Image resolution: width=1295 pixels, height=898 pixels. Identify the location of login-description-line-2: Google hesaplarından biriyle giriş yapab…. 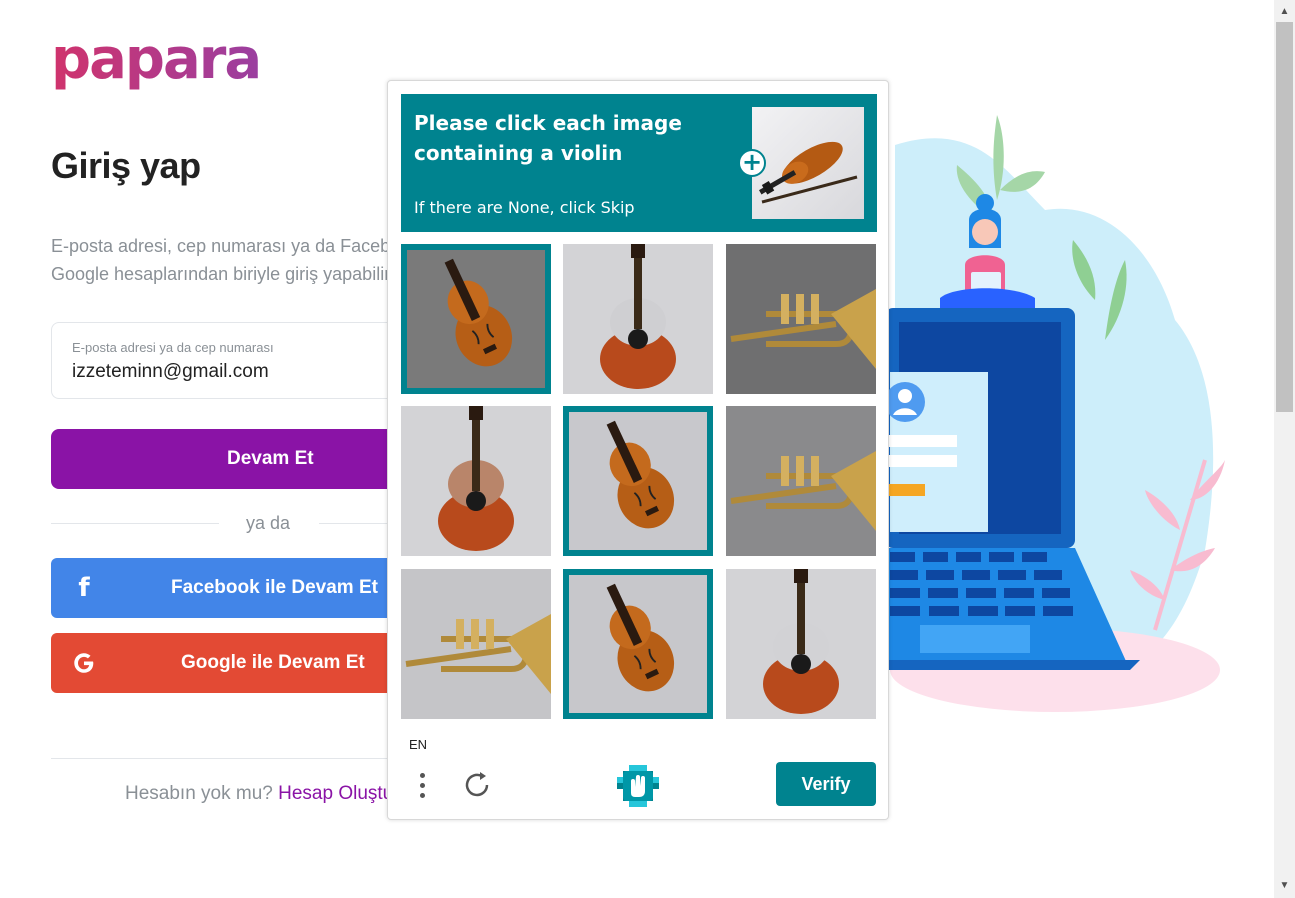
(223, 274).